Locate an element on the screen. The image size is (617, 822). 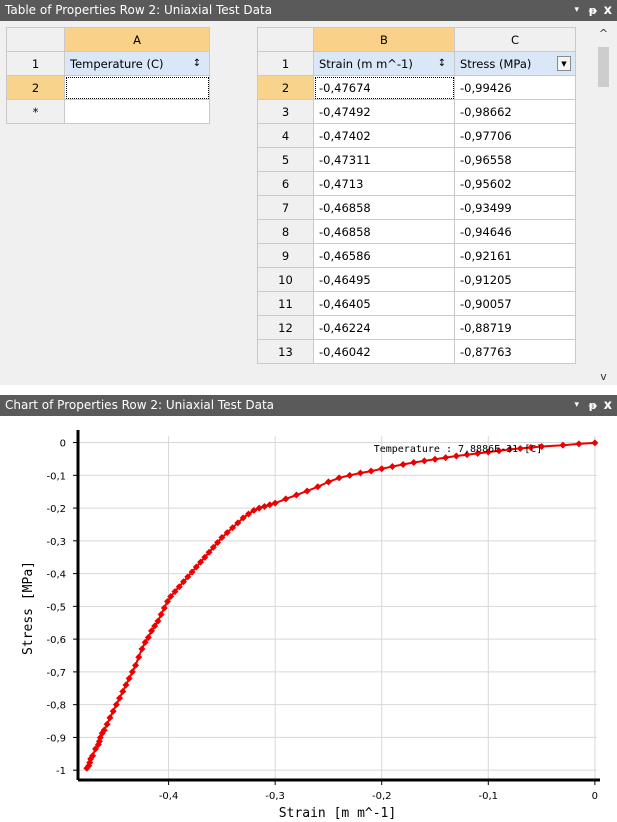
stress-cell: -0,92161 is located at coordinates (515, 255).